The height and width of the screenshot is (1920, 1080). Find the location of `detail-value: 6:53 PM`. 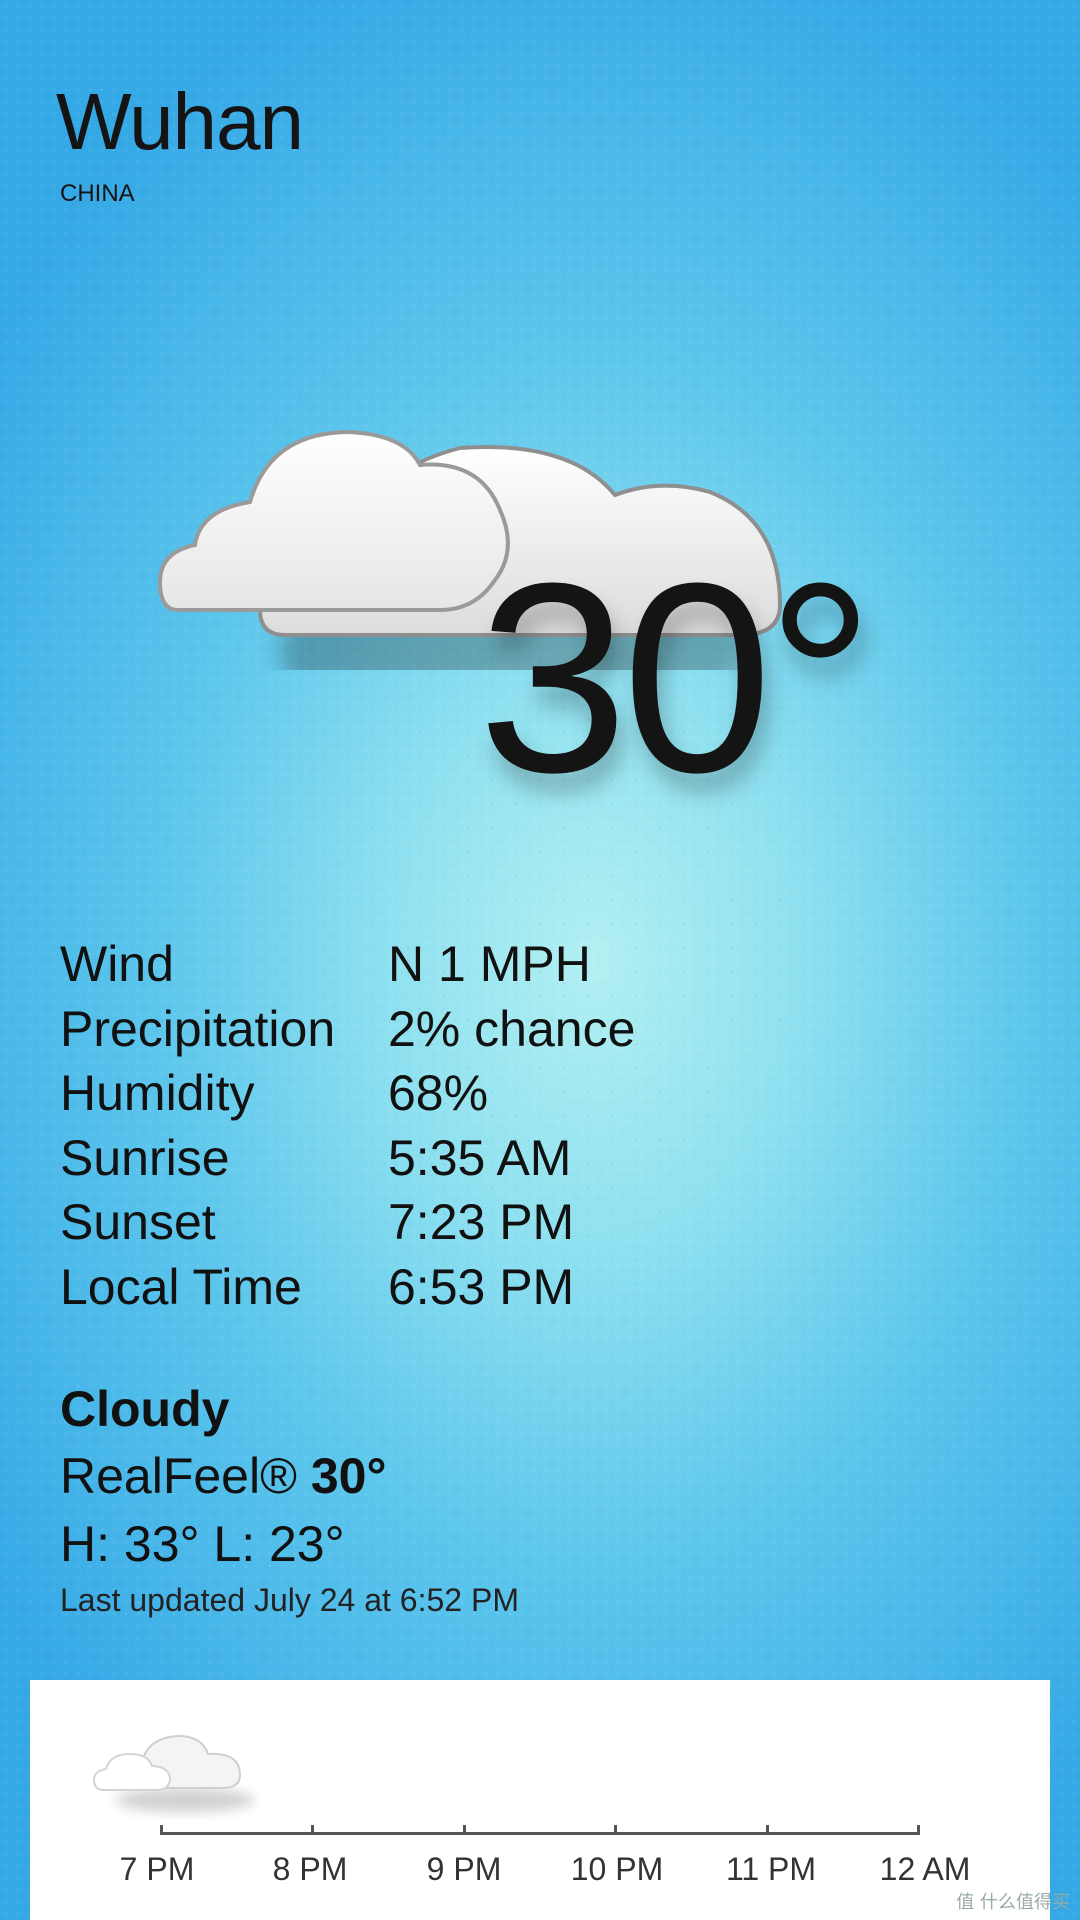

detail-value: 6:53 PM is located at coordinates (481, 1286).